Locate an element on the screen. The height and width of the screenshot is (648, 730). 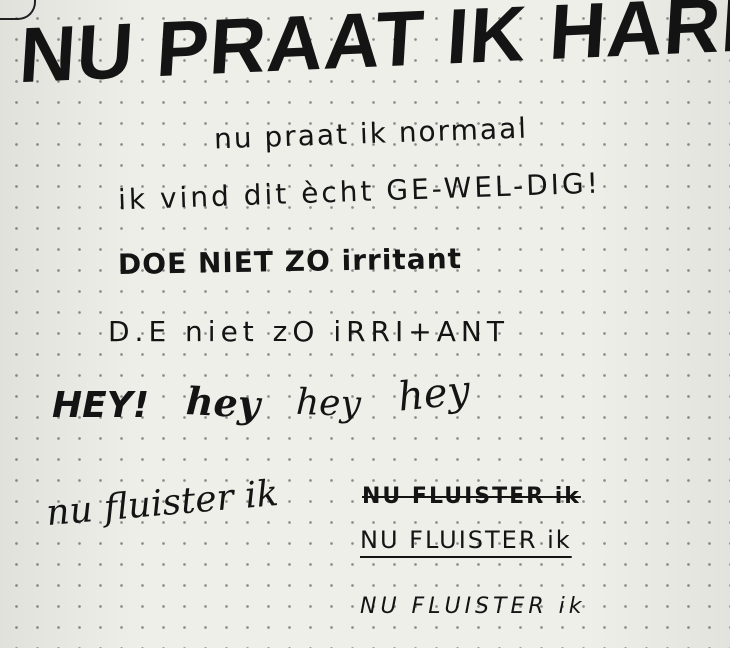
whisper-underlined-line: NU FLUISTER ik is located at coordinates (466, 540).